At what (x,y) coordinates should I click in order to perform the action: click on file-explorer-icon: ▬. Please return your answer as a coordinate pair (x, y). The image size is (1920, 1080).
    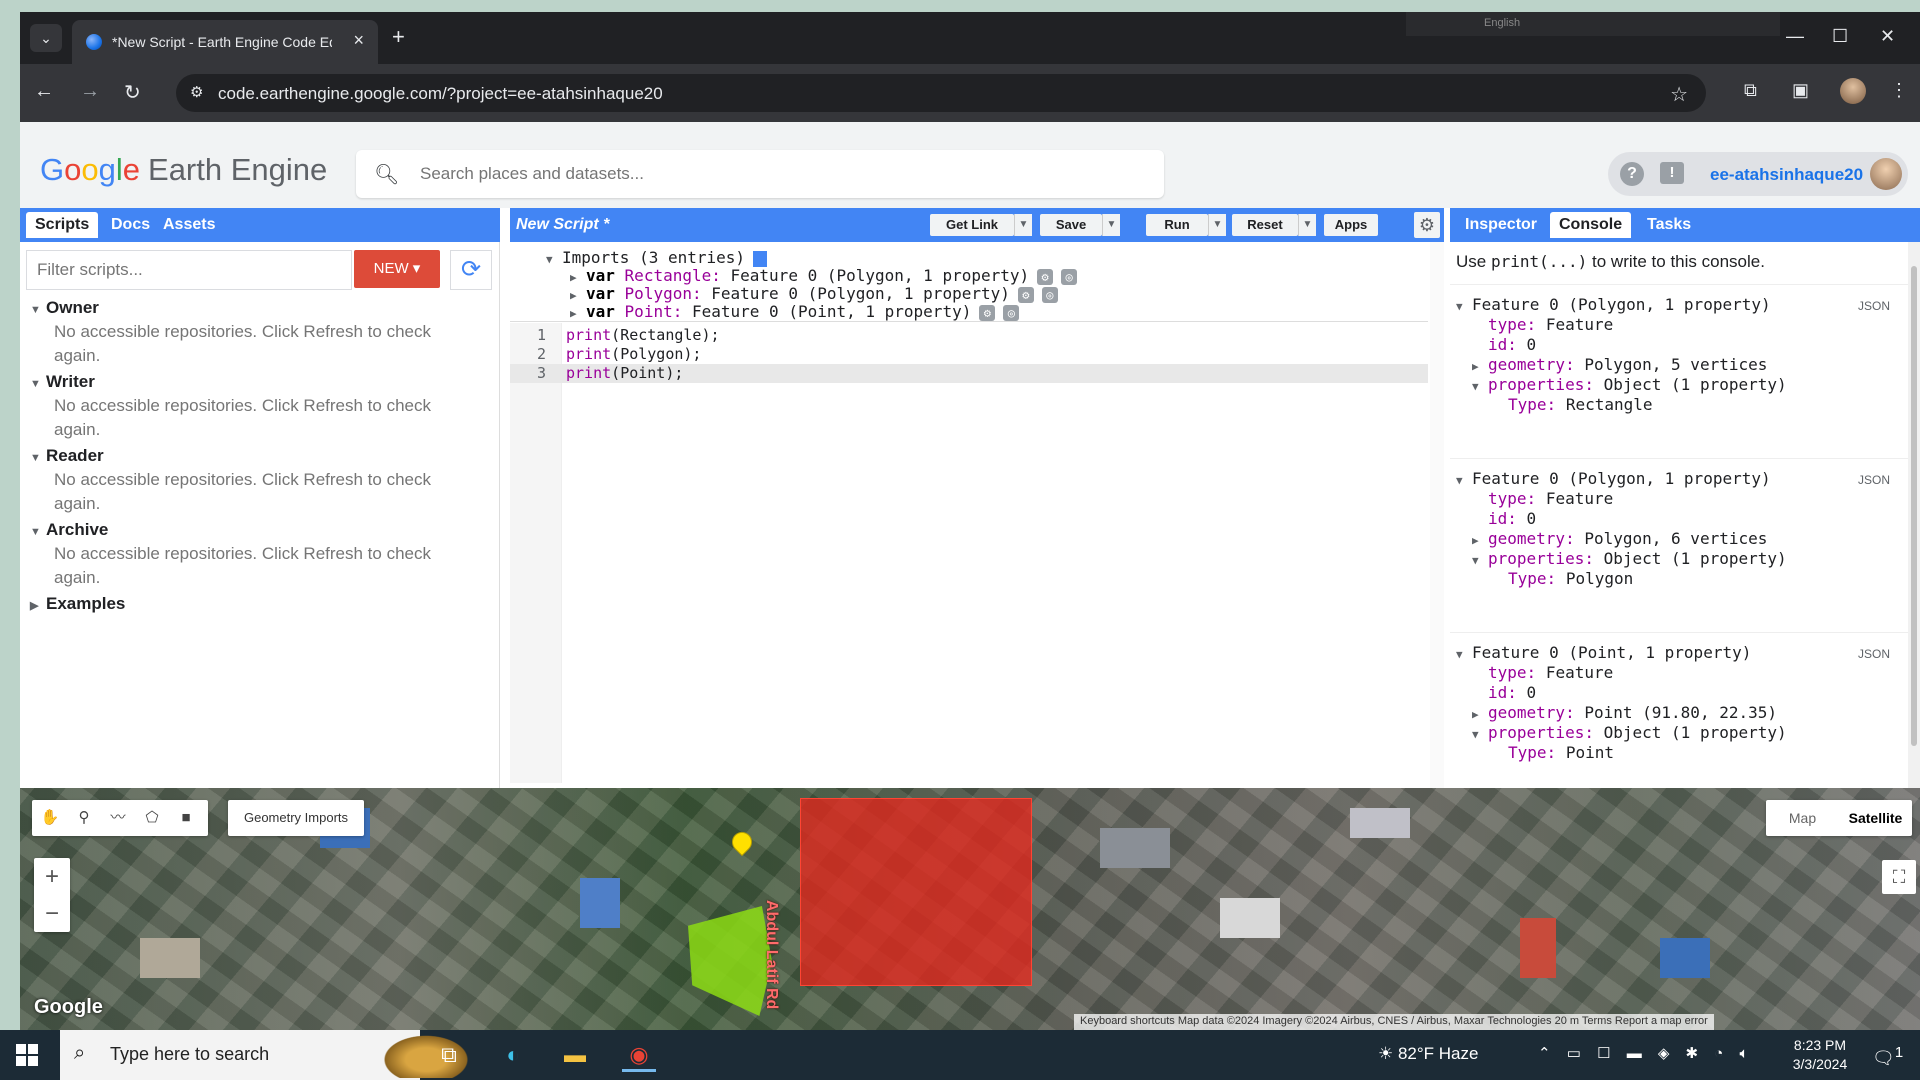
    Looking at the image, I should click on (575, 1055).